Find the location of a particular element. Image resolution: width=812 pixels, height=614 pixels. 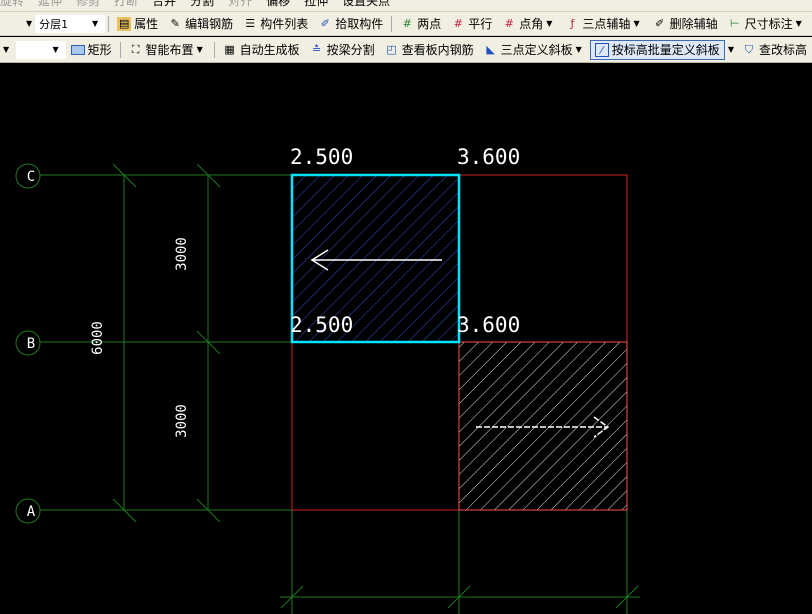

three-point-axis-button: ƒ 三点辅轴 ▼ is located at coordinates (603, 24).